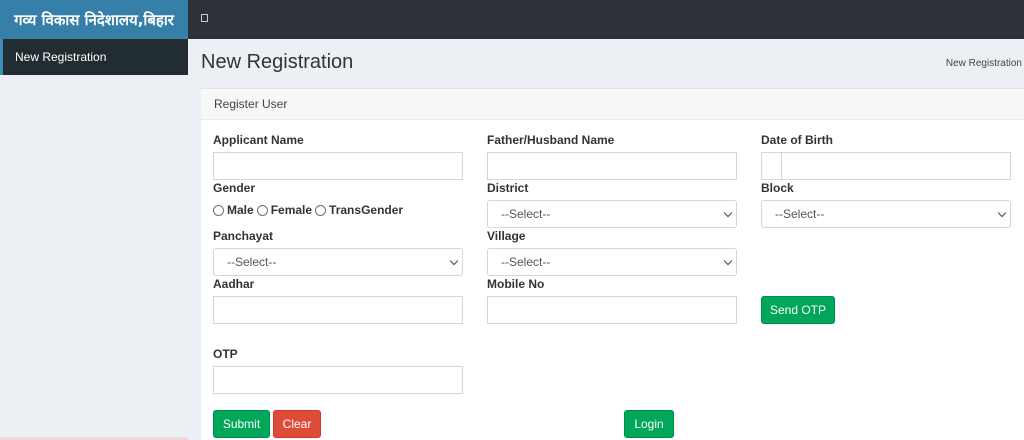  Describe the element at coordinates (886, 214) in the screenshot. I see `block-select: --Select--` at that location.